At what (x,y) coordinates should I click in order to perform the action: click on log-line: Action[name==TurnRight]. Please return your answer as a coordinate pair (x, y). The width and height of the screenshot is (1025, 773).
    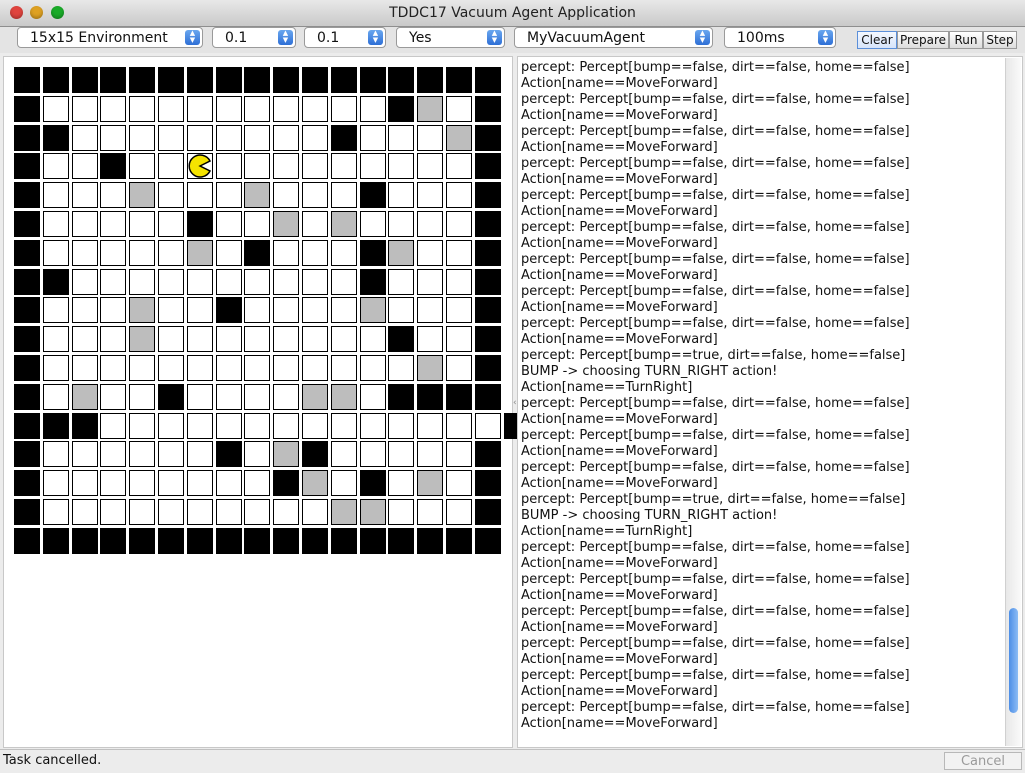
    Looking at the image, I should click on (607, 387).